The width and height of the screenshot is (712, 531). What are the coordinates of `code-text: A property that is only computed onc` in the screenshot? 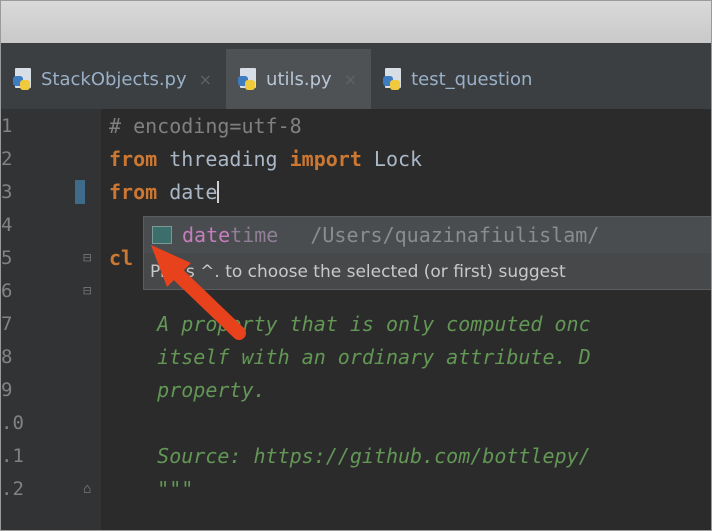 It's located at (350, 324).